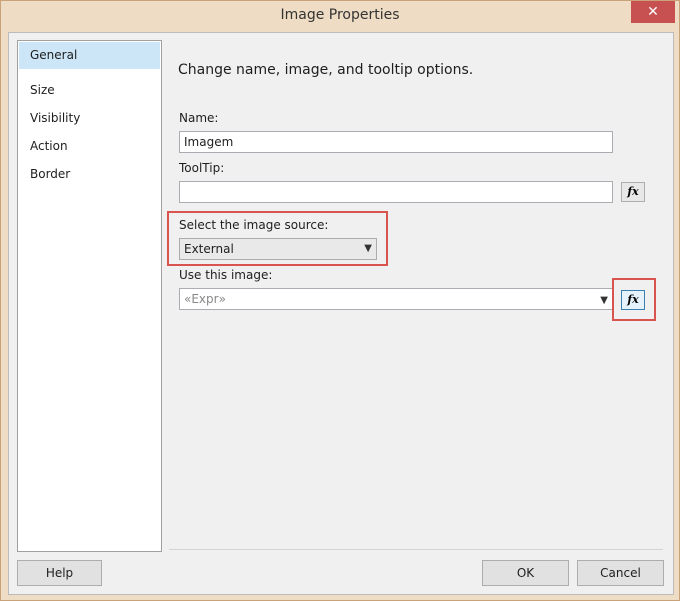 The height and width of the screenshot is (601, 680). What do you see at coordinates (620, 573) in the screenshot?
I see `cancel-button: Cancel` at bounding box center [620, 573].